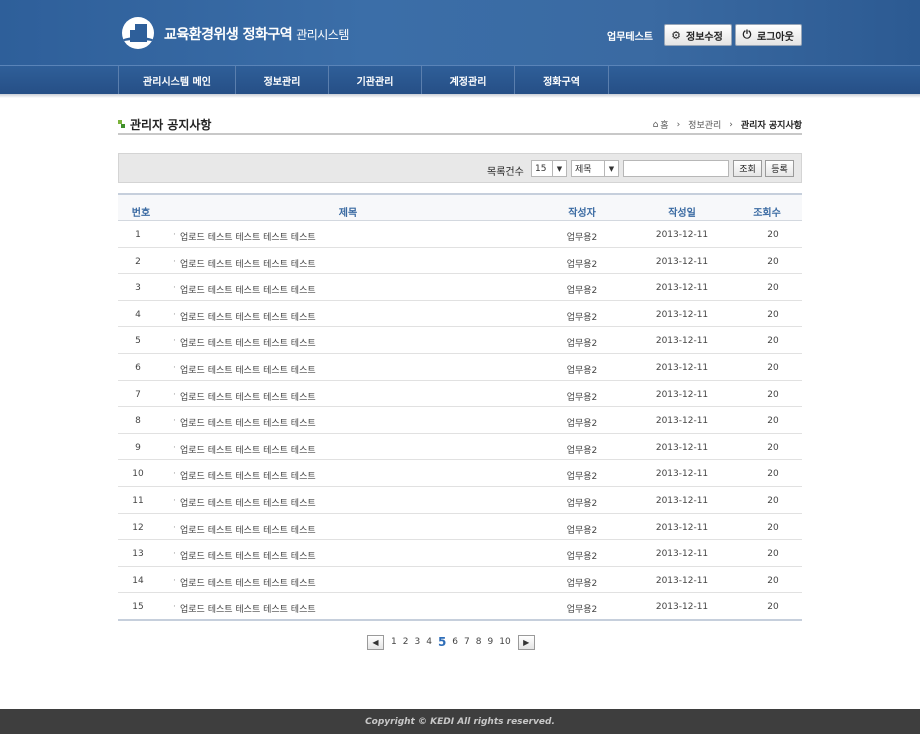 The height and width of the screenshot is (734, 920). I want to click on cell-no: 11, so click(138, 501).